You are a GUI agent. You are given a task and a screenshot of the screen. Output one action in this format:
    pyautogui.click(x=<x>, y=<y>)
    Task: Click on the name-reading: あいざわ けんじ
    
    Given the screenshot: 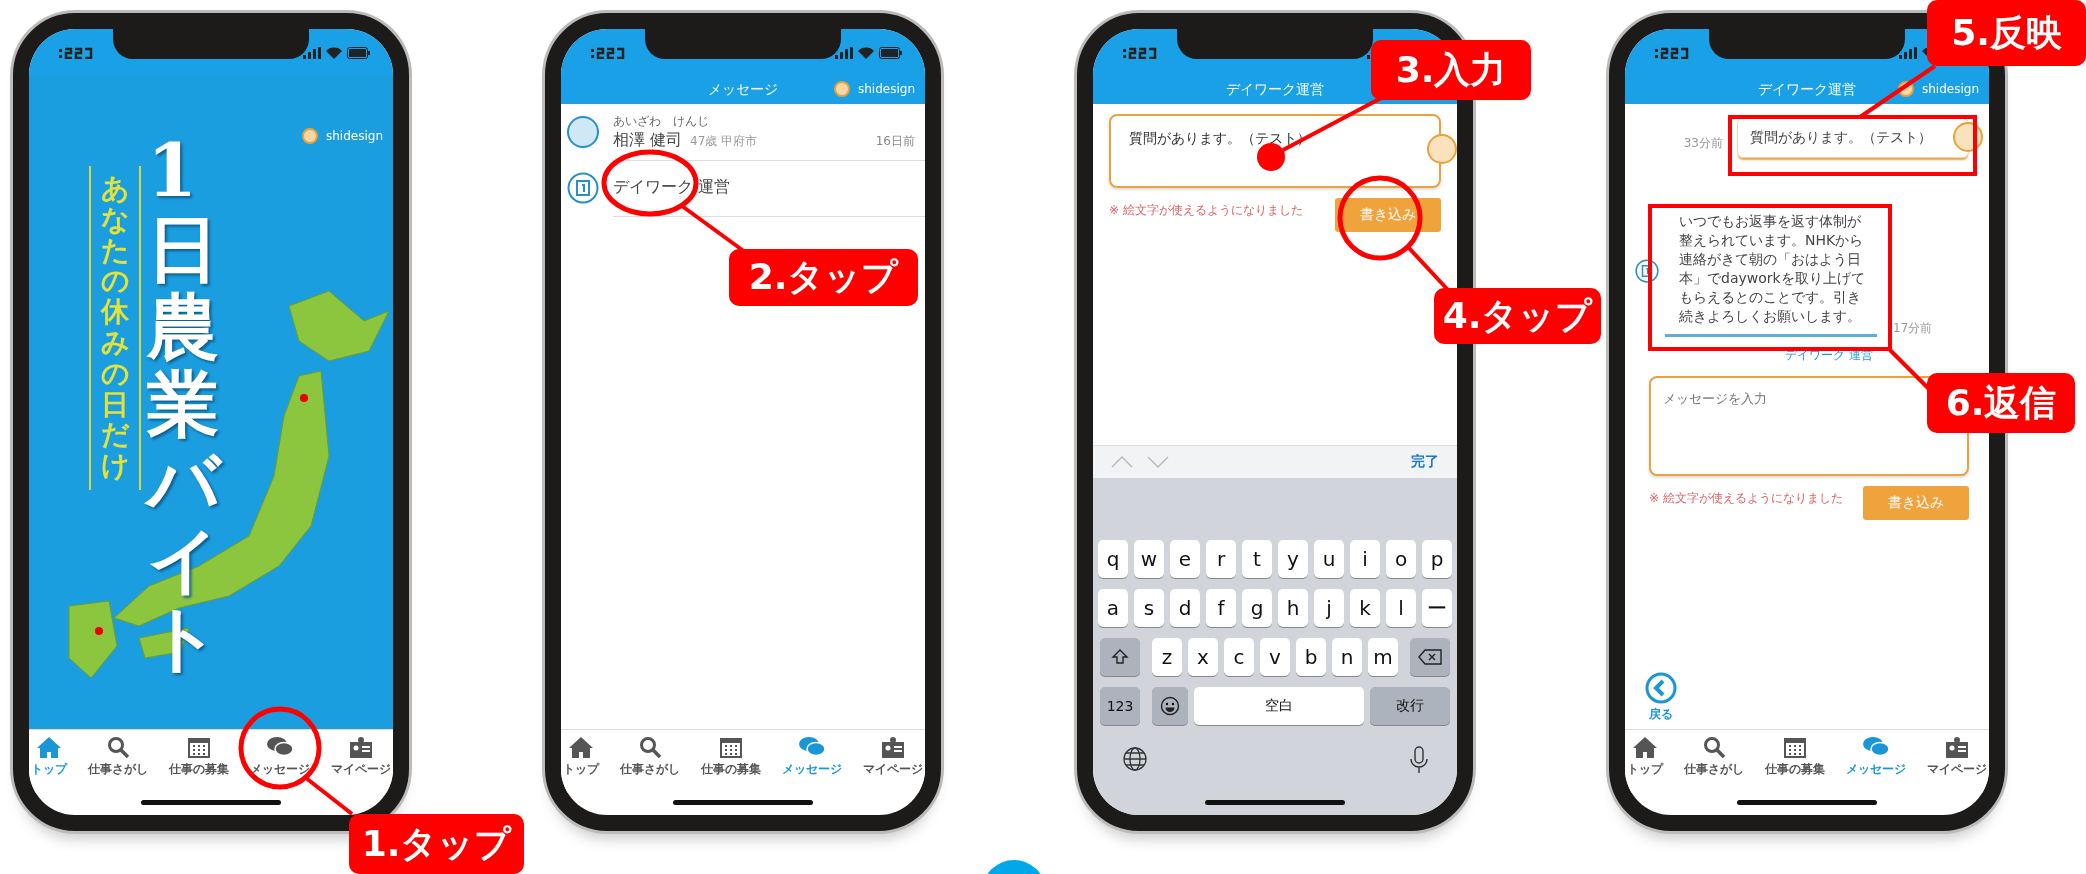 What is the action you would take?
    pyautogui.click(x=661, y=121)
    